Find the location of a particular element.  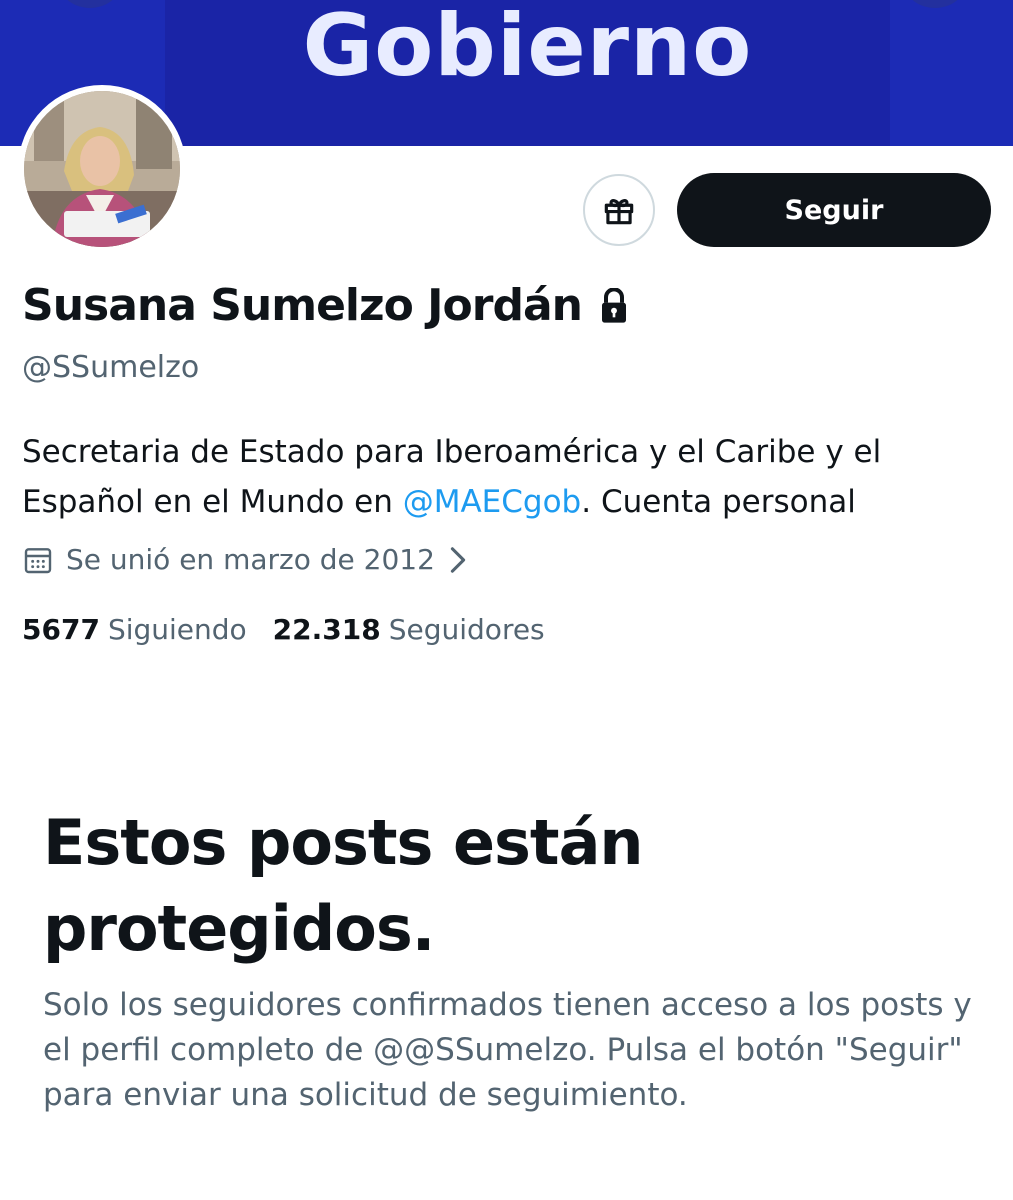

profile-name-row: Susana Sumelzo Jordán is located at coordinates (326, 305).